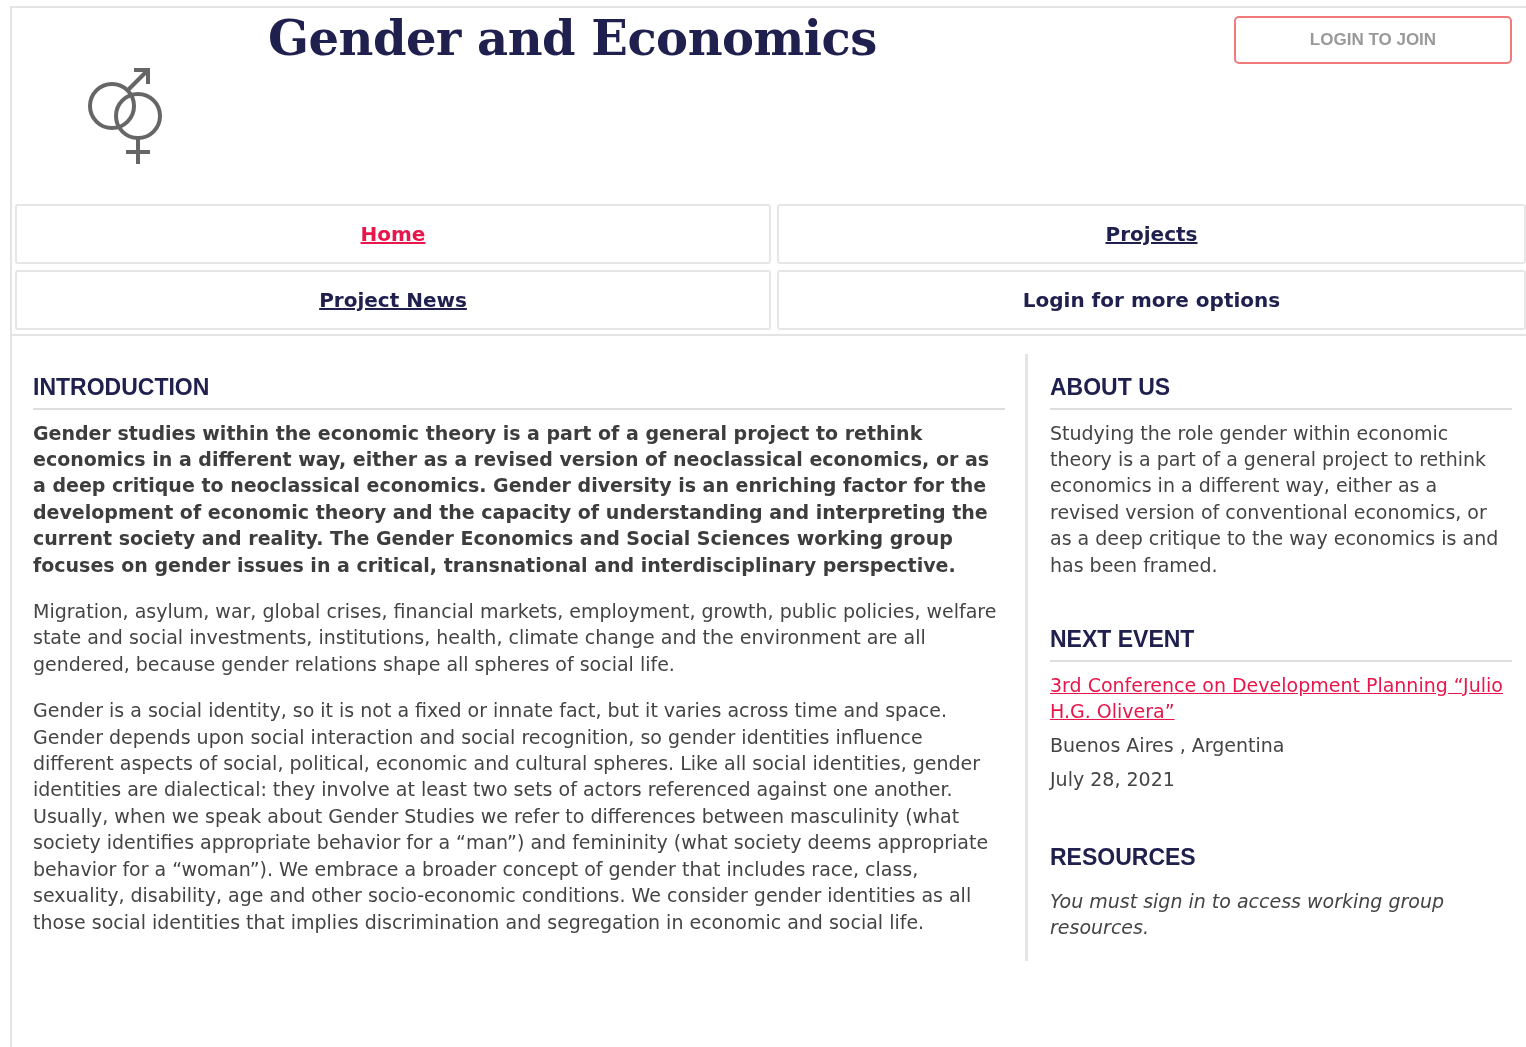 The width and height of the screenshot is (1526, 1047). Describe the element at coordinates (1151, 300) in the screenshot. I see `nav-label: Login for more options` at that location.